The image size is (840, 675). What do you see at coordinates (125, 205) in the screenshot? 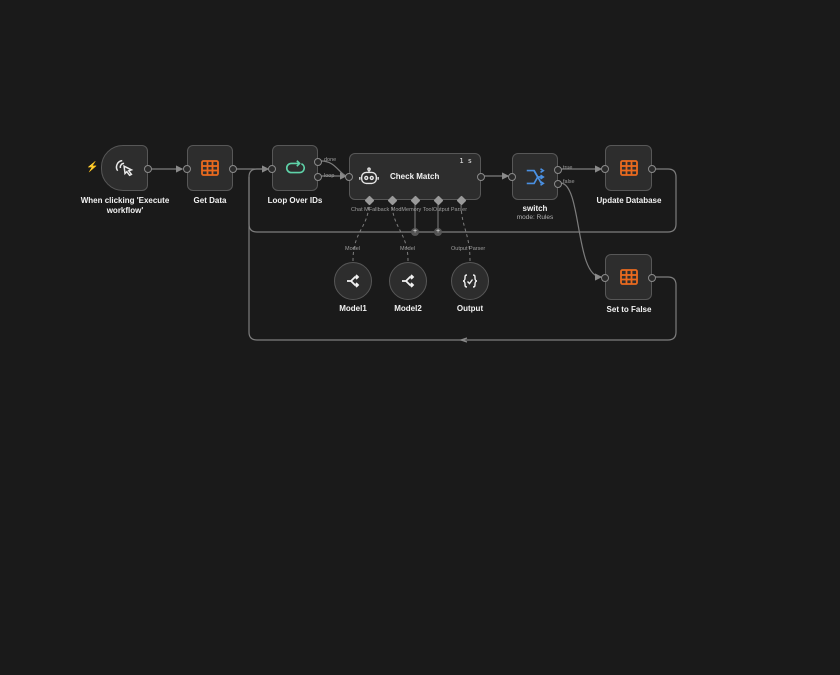
I see `trigger-label: When clicking 'Execute workflow'` at bounding box center [125, 205].